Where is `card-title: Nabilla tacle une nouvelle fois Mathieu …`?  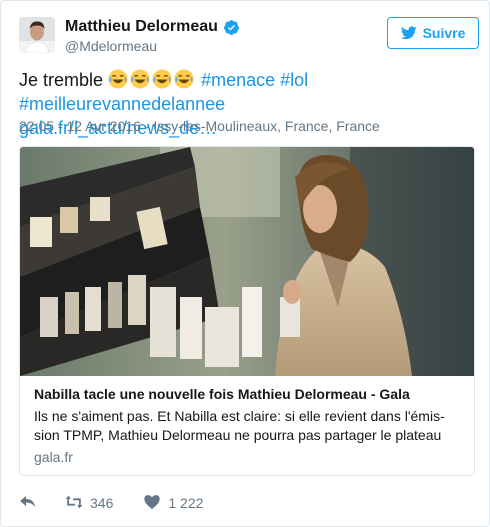
card-title: Nabilla tacle une nouvelle fois Mathieu … is located at coordinates (222, 394).